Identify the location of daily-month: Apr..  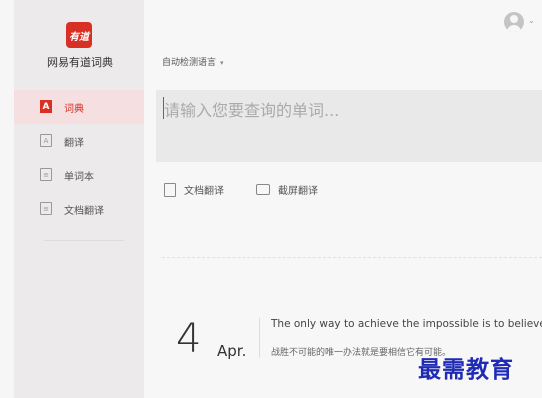
(232, 351).